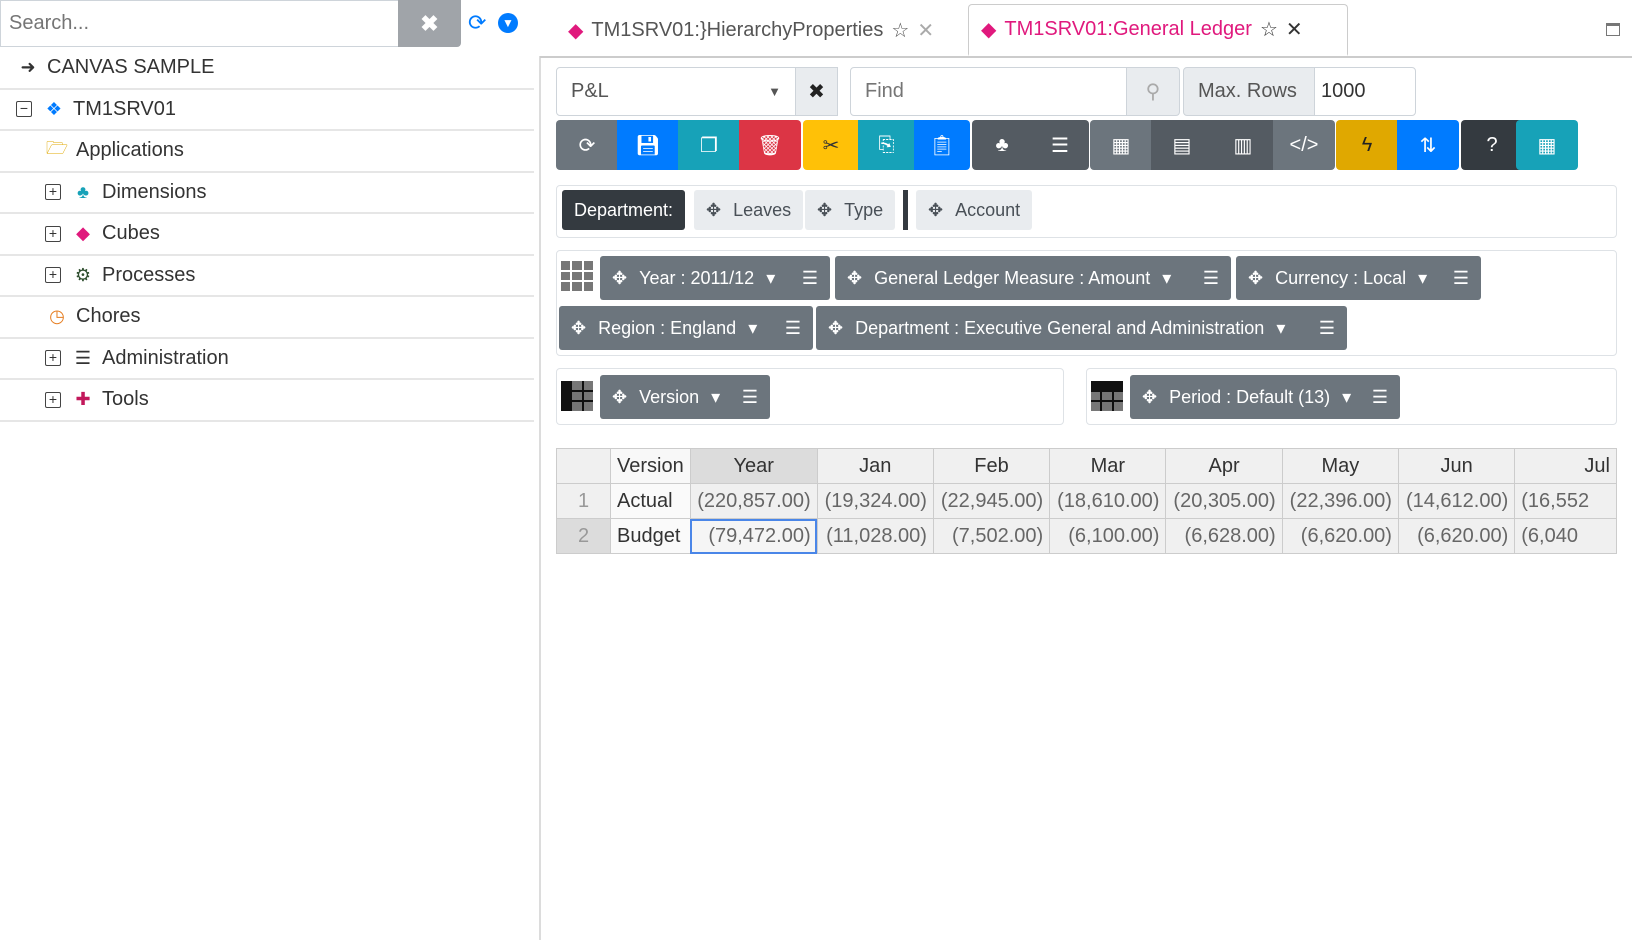 Image resolution: width=1632 pixels, height=940 pixels. I want to click on tree-item-tools: + ✚ Tools, so click(267, 401).